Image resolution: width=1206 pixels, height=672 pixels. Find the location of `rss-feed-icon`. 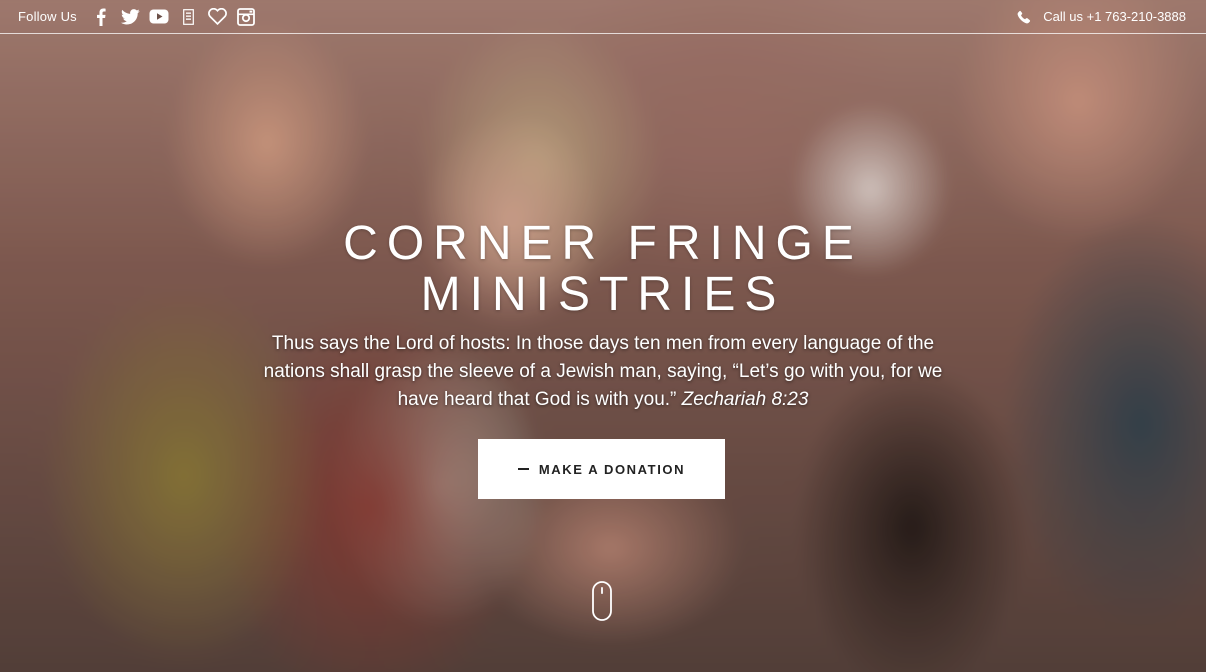

rss-feed-icon is located at coordinates (188, 17).